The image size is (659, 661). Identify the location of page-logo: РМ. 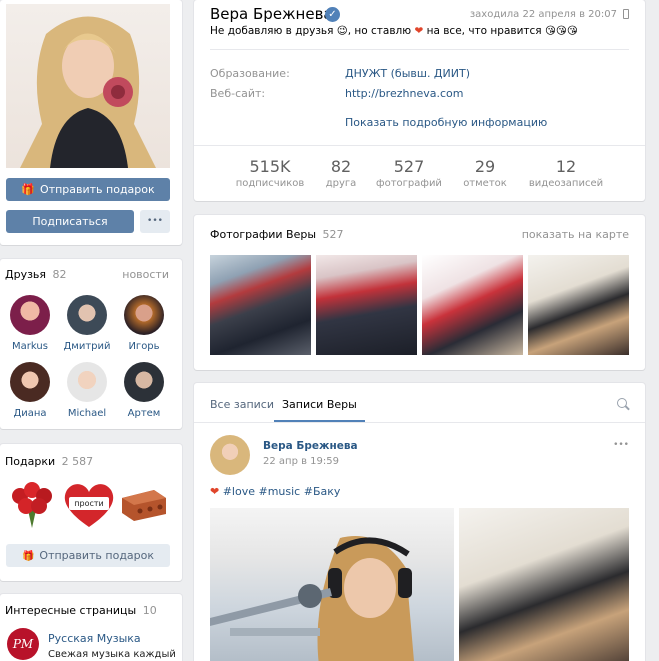
(23, 644).